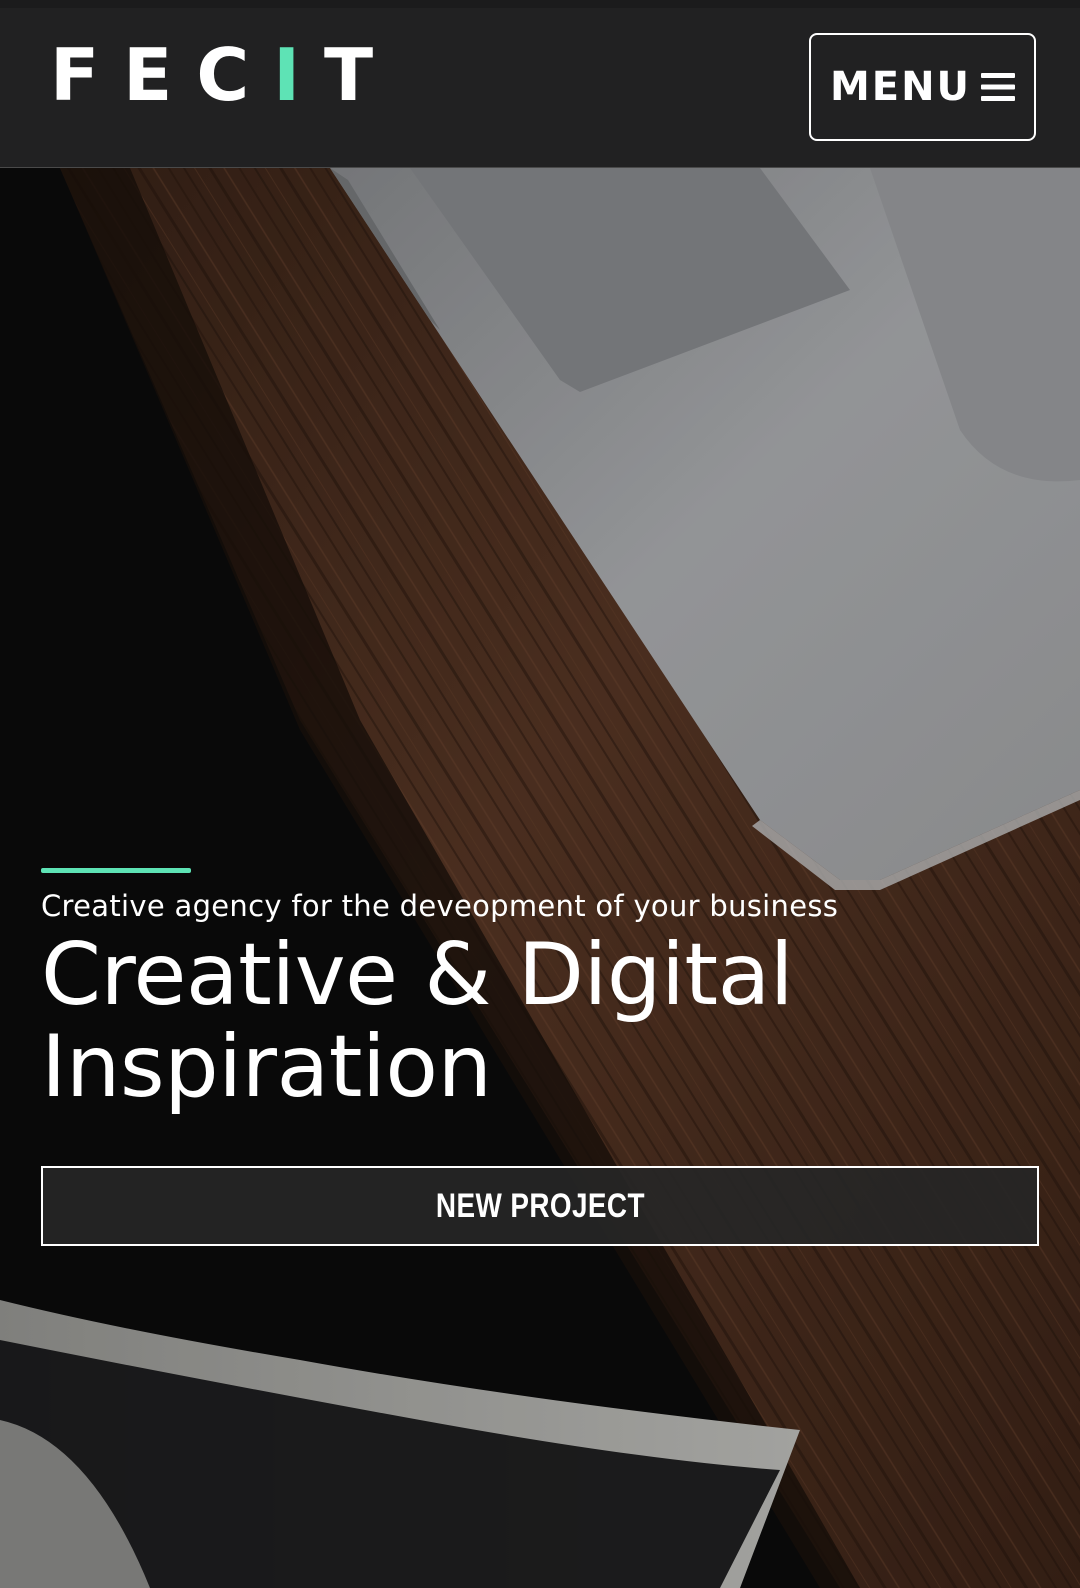  I want to click on hero-headline: Creative & Digital Inspiration, so click(541, 1021).